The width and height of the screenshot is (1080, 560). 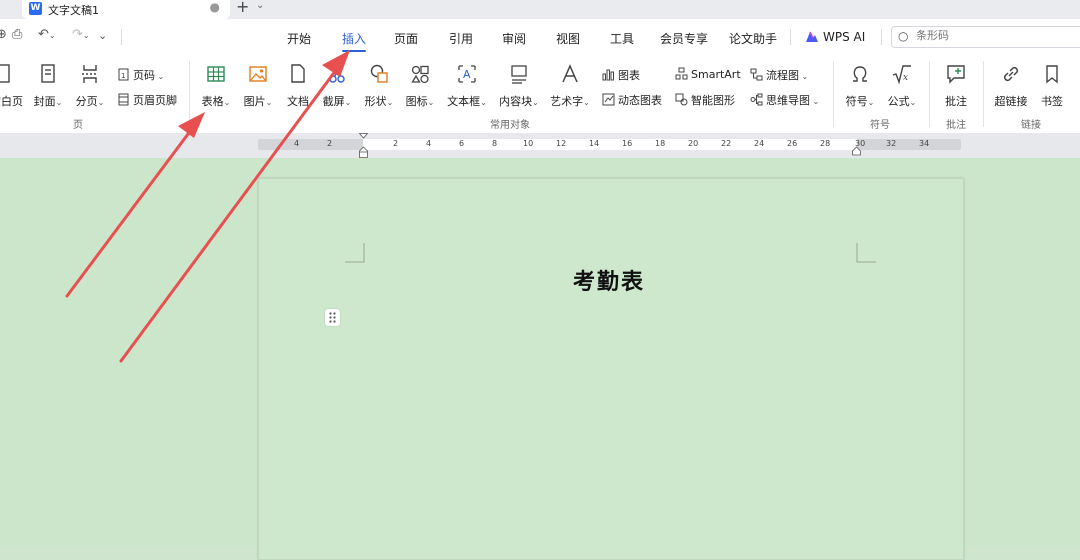 What do you see at coordinates (825, 143) in the screenshot?
I see `ruler-number: 28` at bounding box center [825, 143].